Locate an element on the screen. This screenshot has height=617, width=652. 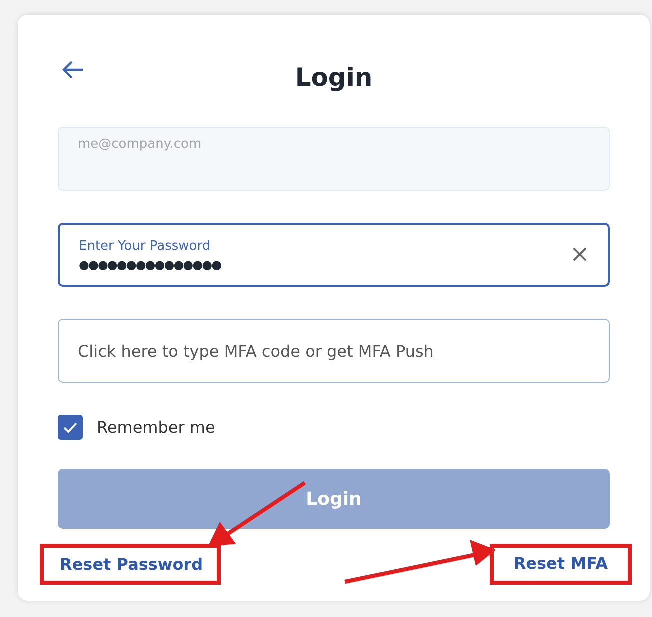
mfa-code-field: Click here to type MFA code or get MFA Push is located at coordinates (334, 351).